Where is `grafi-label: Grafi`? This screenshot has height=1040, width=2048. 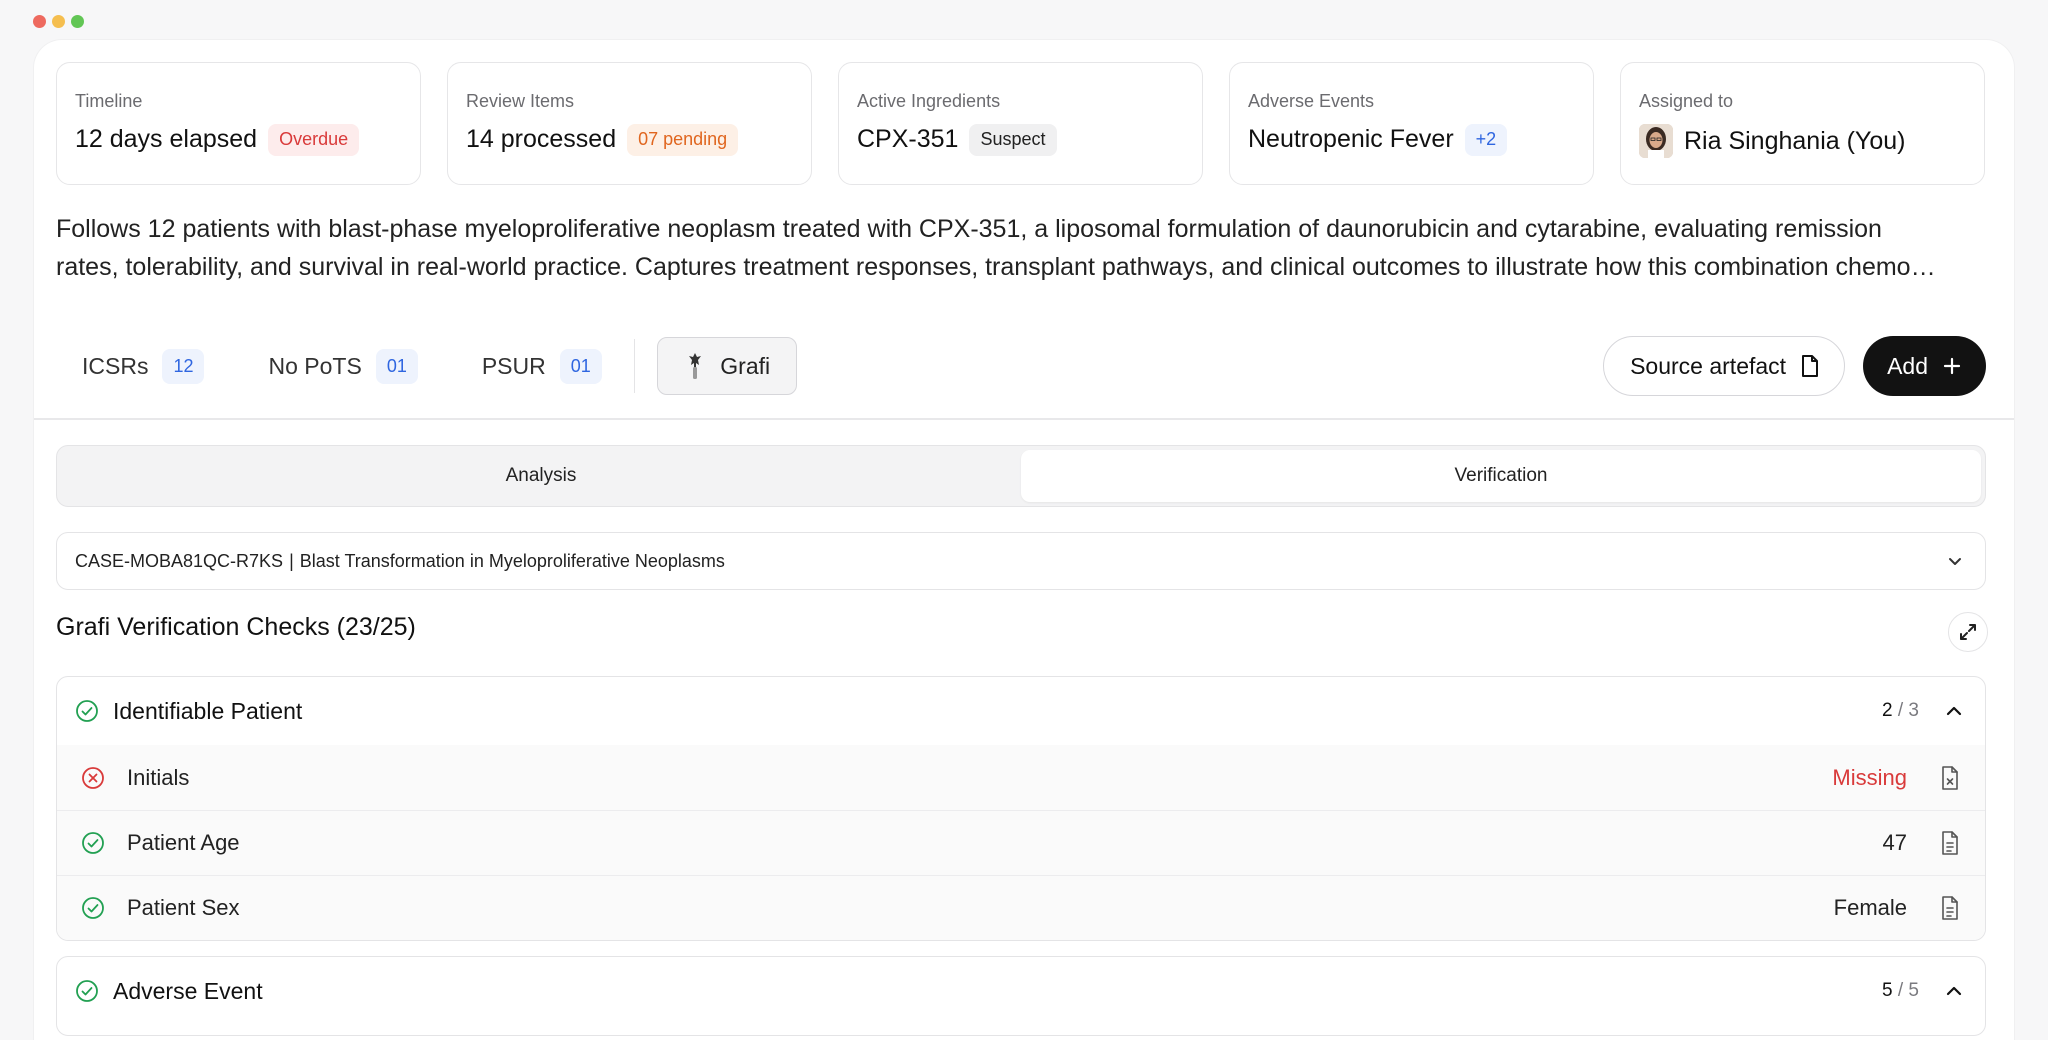
grafi-label: Grafi is located at coordinates (745, 365).